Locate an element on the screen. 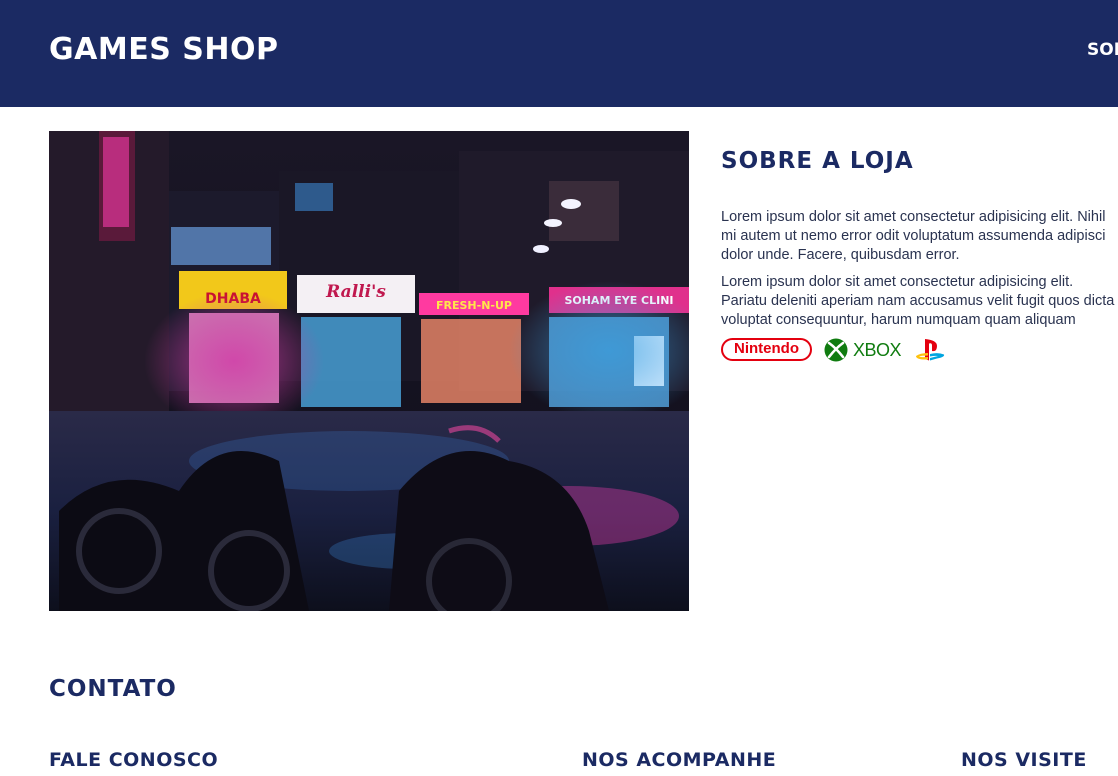 This screenshot has height=776, width=1118. xbox-icon is located at coordinates (836, 350).